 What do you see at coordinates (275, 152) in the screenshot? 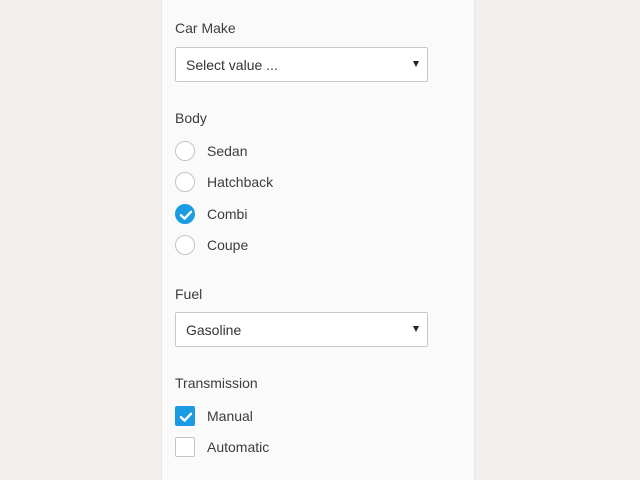
I see `body-option-sedan: Sedan` at bounding box center [275, 152].